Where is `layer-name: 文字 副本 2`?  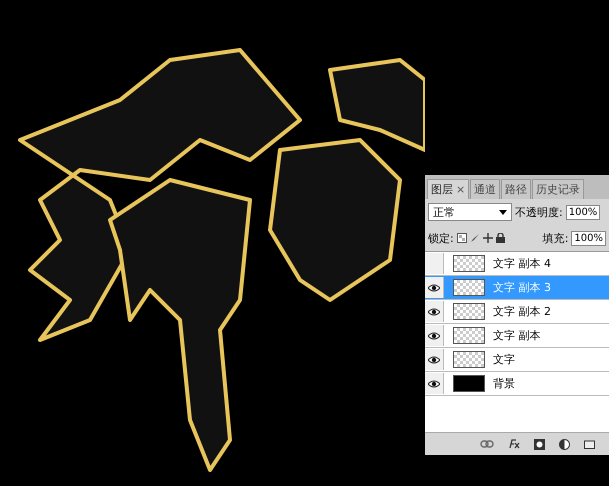
layer-name: 文字 副本 2 is located at coordinates (522, 311).